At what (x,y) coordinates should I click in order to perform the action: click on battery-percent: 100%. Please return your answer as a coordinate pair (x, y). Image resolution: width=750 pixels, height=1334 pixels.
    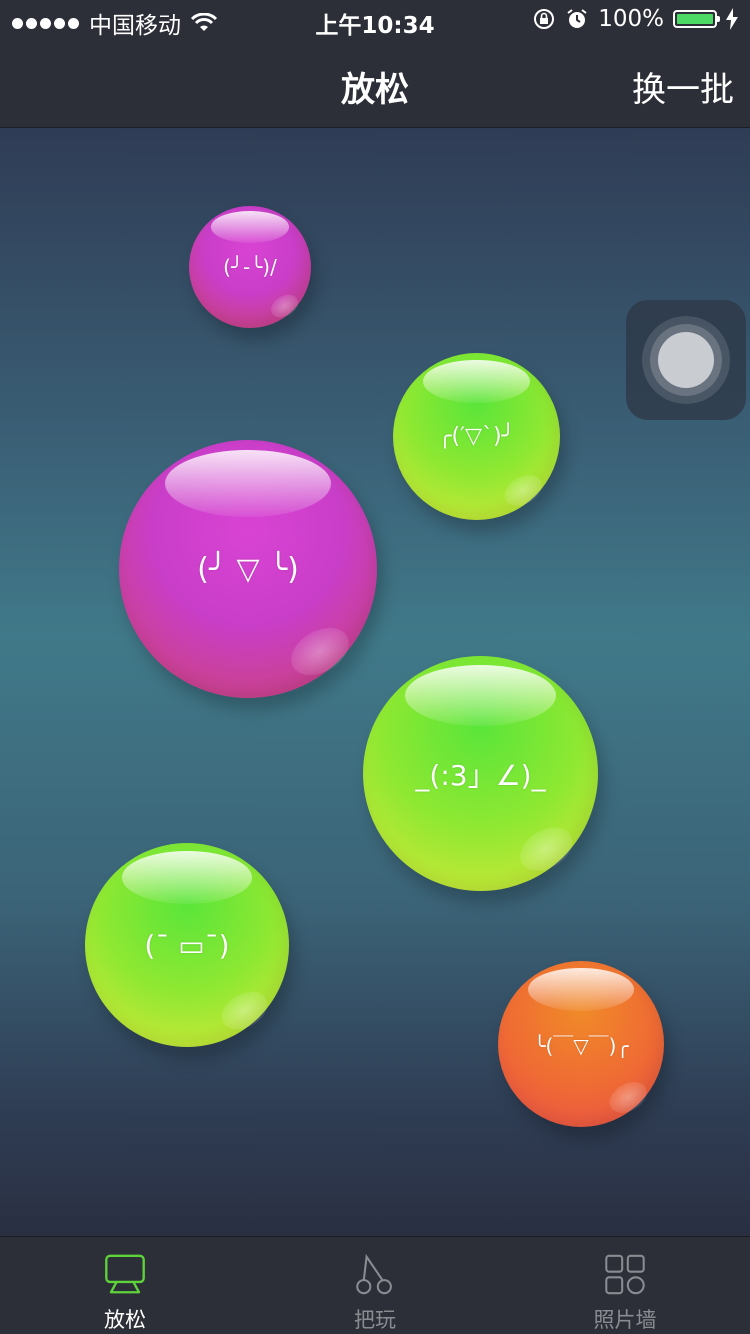
    Looking at the image, I should click on (631, 19).